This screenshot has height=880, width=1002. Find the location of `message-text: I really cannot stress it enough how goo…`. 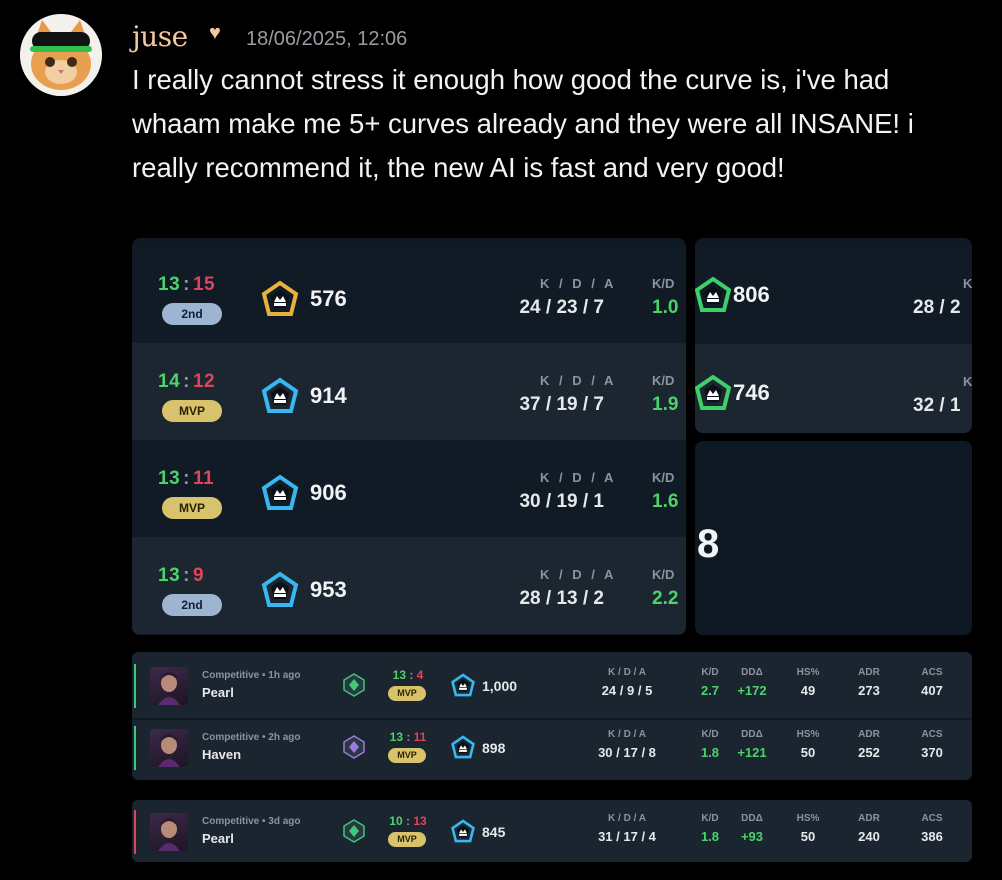

message-text: I really cannot stress it enough how goo… is located at coordinates (523, 123).